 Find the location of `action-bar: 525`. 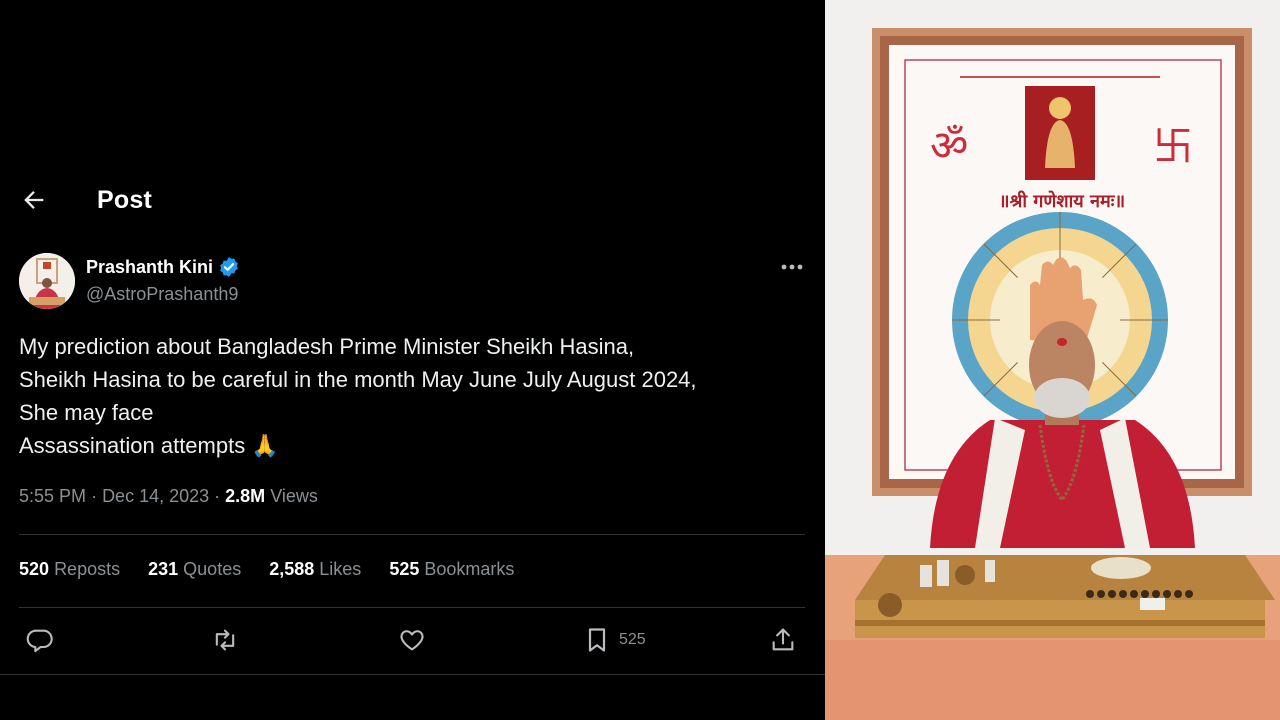

action-bar: 525 is located at coordinates (412, 641).